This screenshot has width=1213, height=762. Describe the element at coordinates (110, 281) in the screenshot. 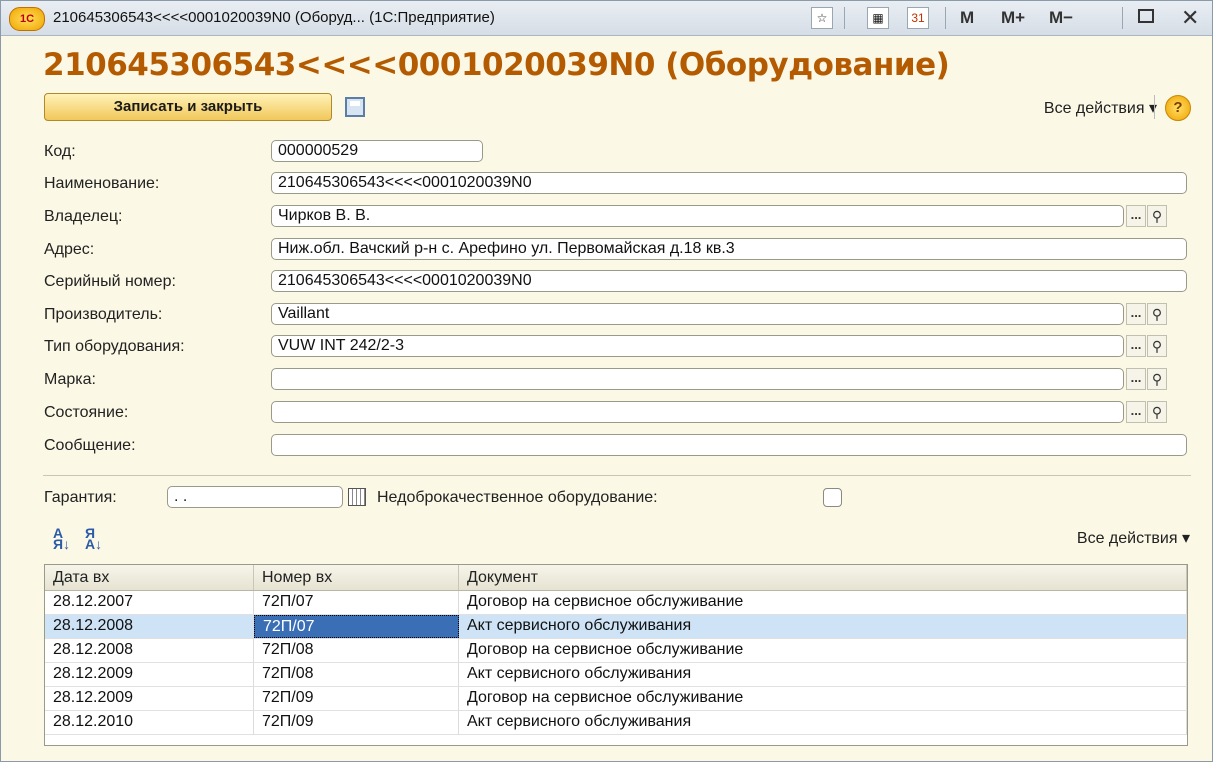

I see `serial-label: Серийный номер:` at that location.